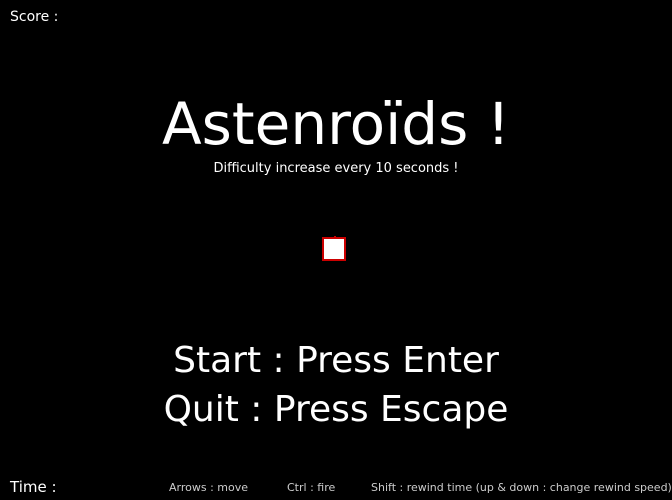 This screenshot has width=672, height=500. What do you see at coordinates (34, 17) in the screenshot?
I see `score-label: Score :` at bounding box center [34, 17].